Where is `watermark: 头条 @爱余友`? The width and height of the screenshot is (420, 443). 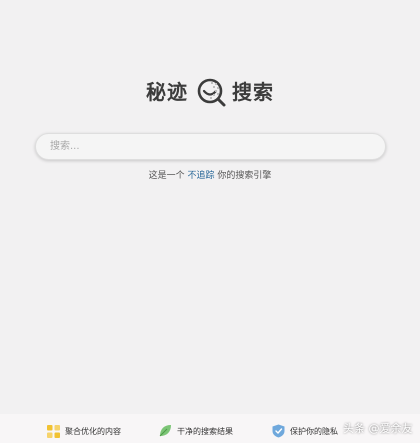
watermark: 头条 @爱余友 is located at coordinates (378, 428).